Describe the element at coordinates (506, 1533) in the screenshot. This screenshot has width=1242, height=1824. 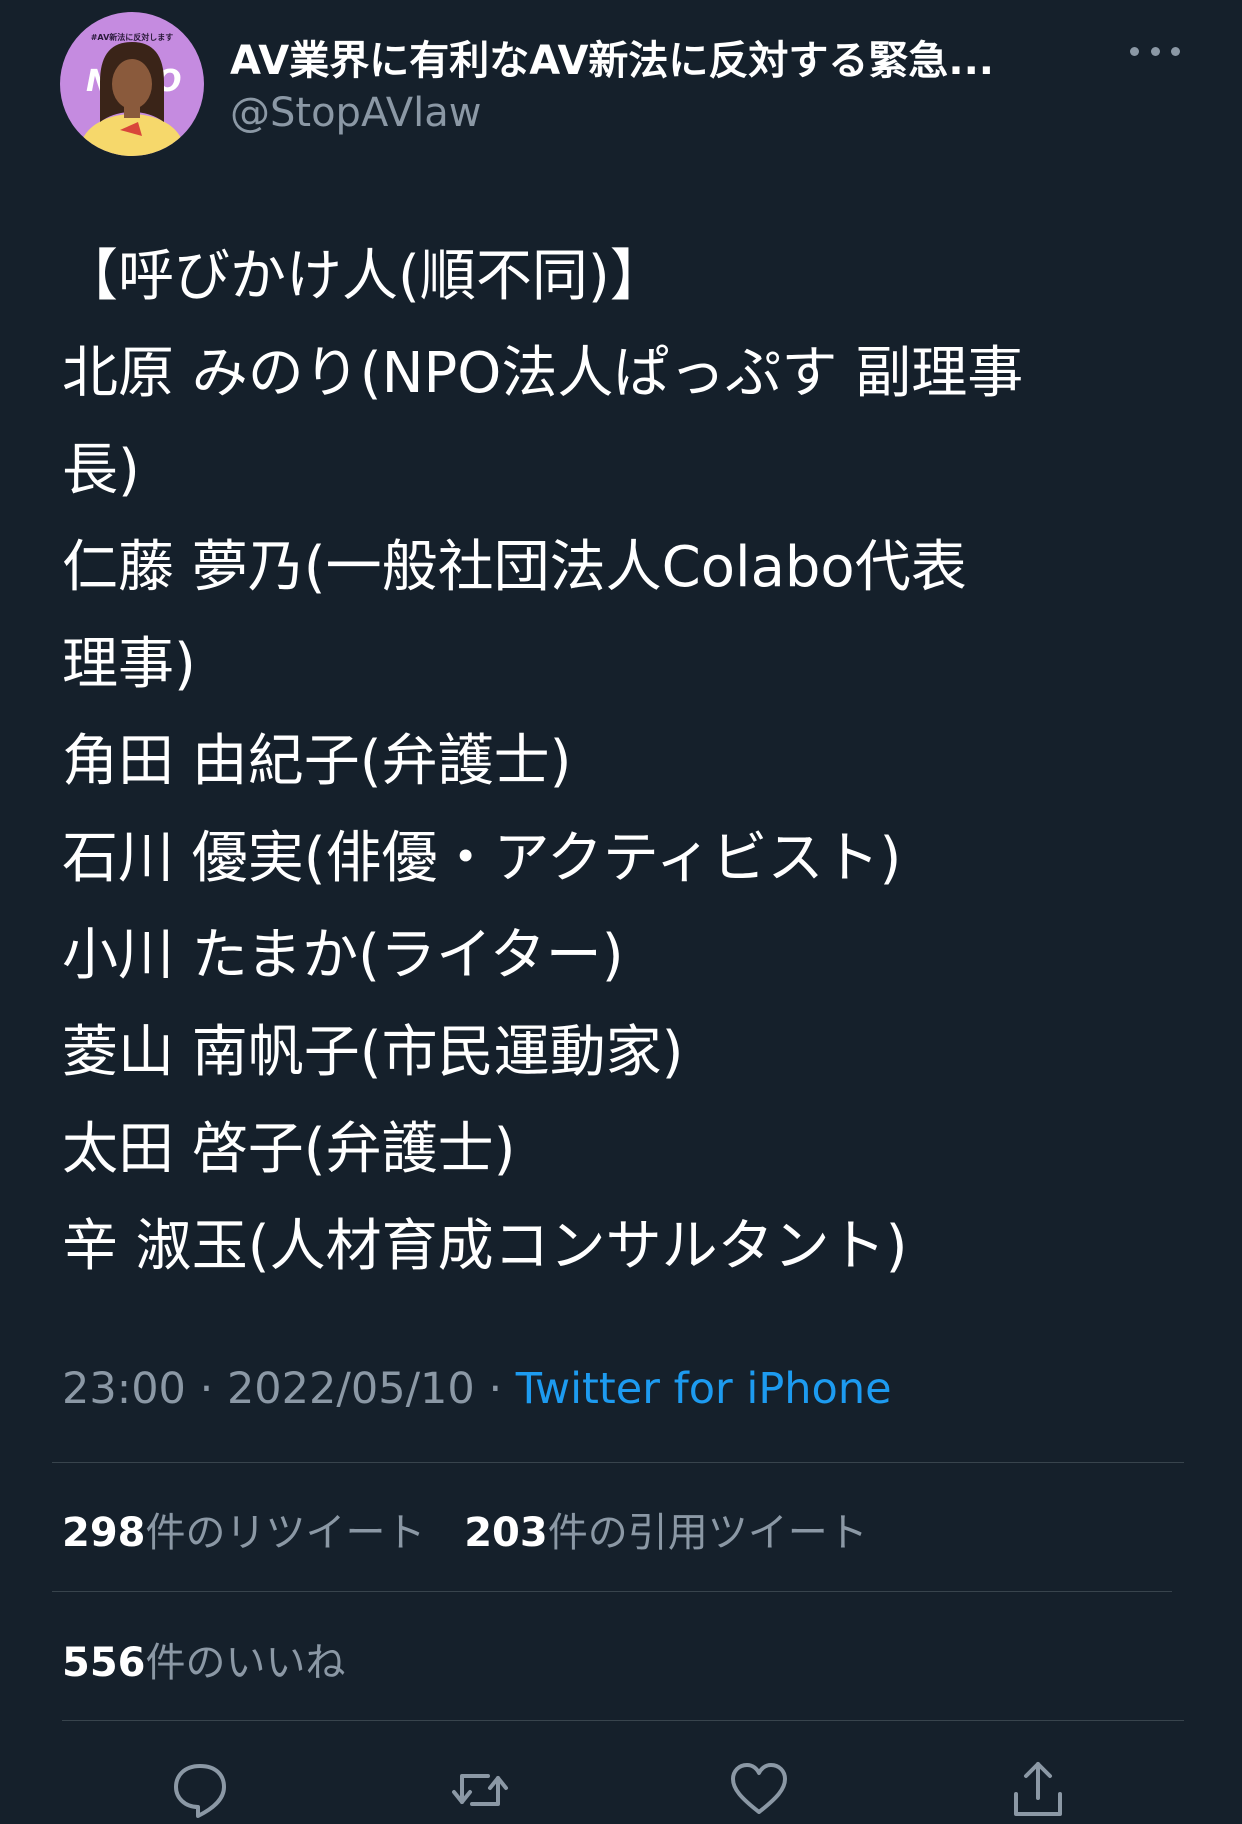
I see `quotes-count: 203` at that location.